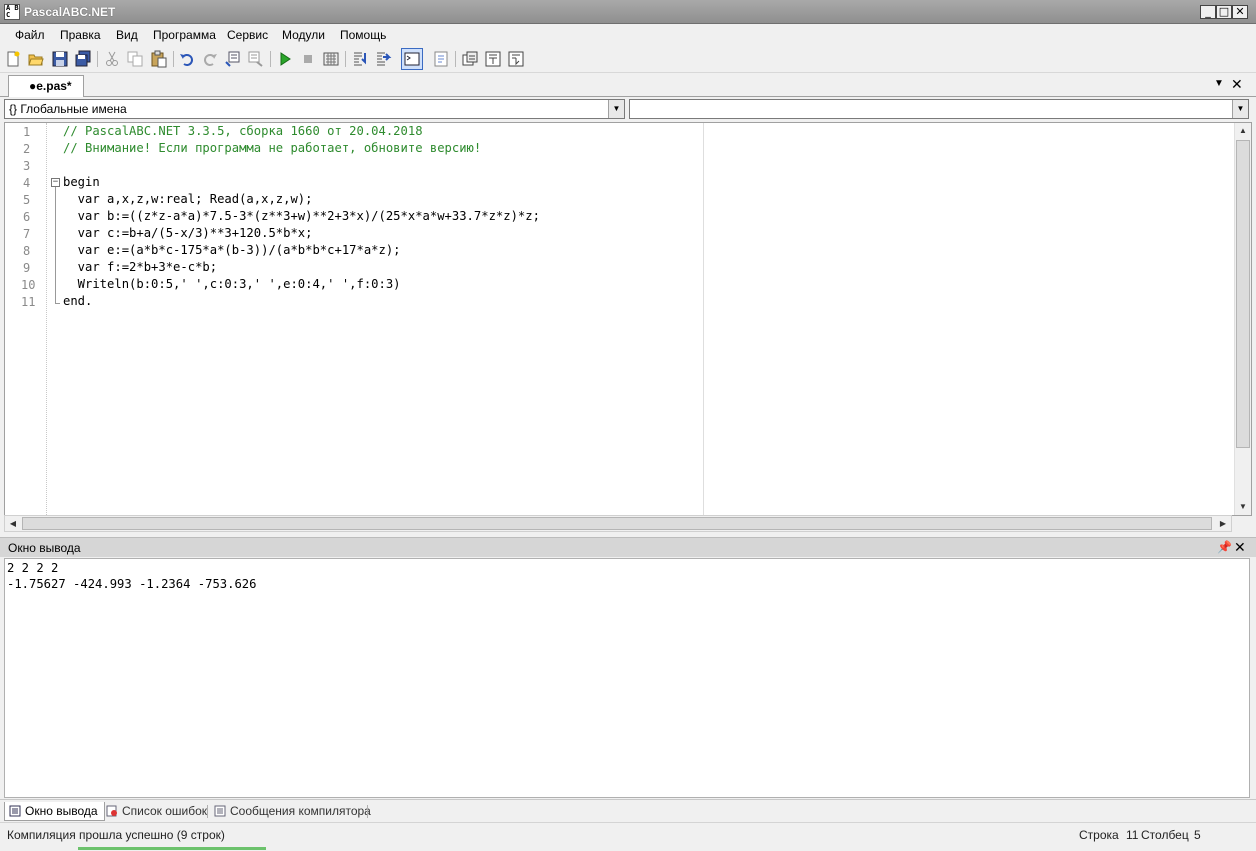 The height and width of the screenshot is (851, 1256). Describe the element at coordinates (55, 245) in the screenshot. I see `fold-guide` at that location.